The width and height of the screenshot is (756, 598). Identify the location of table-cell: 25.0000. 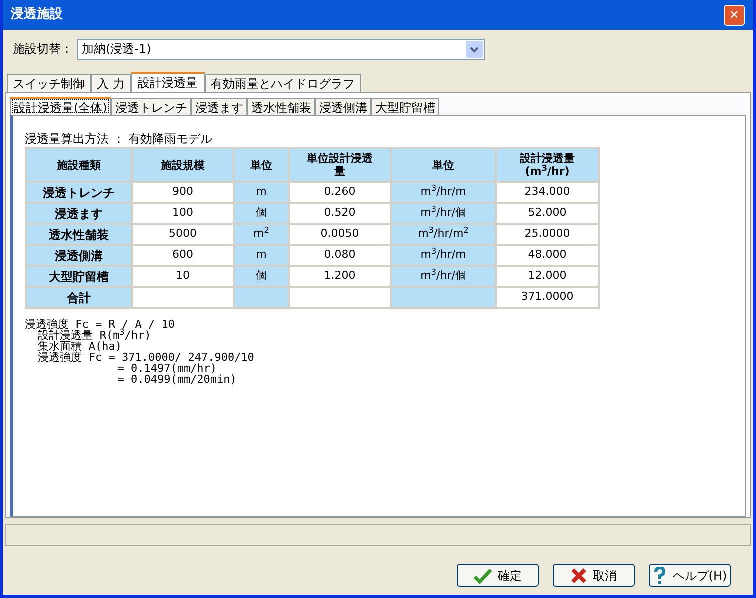
(547, 234).